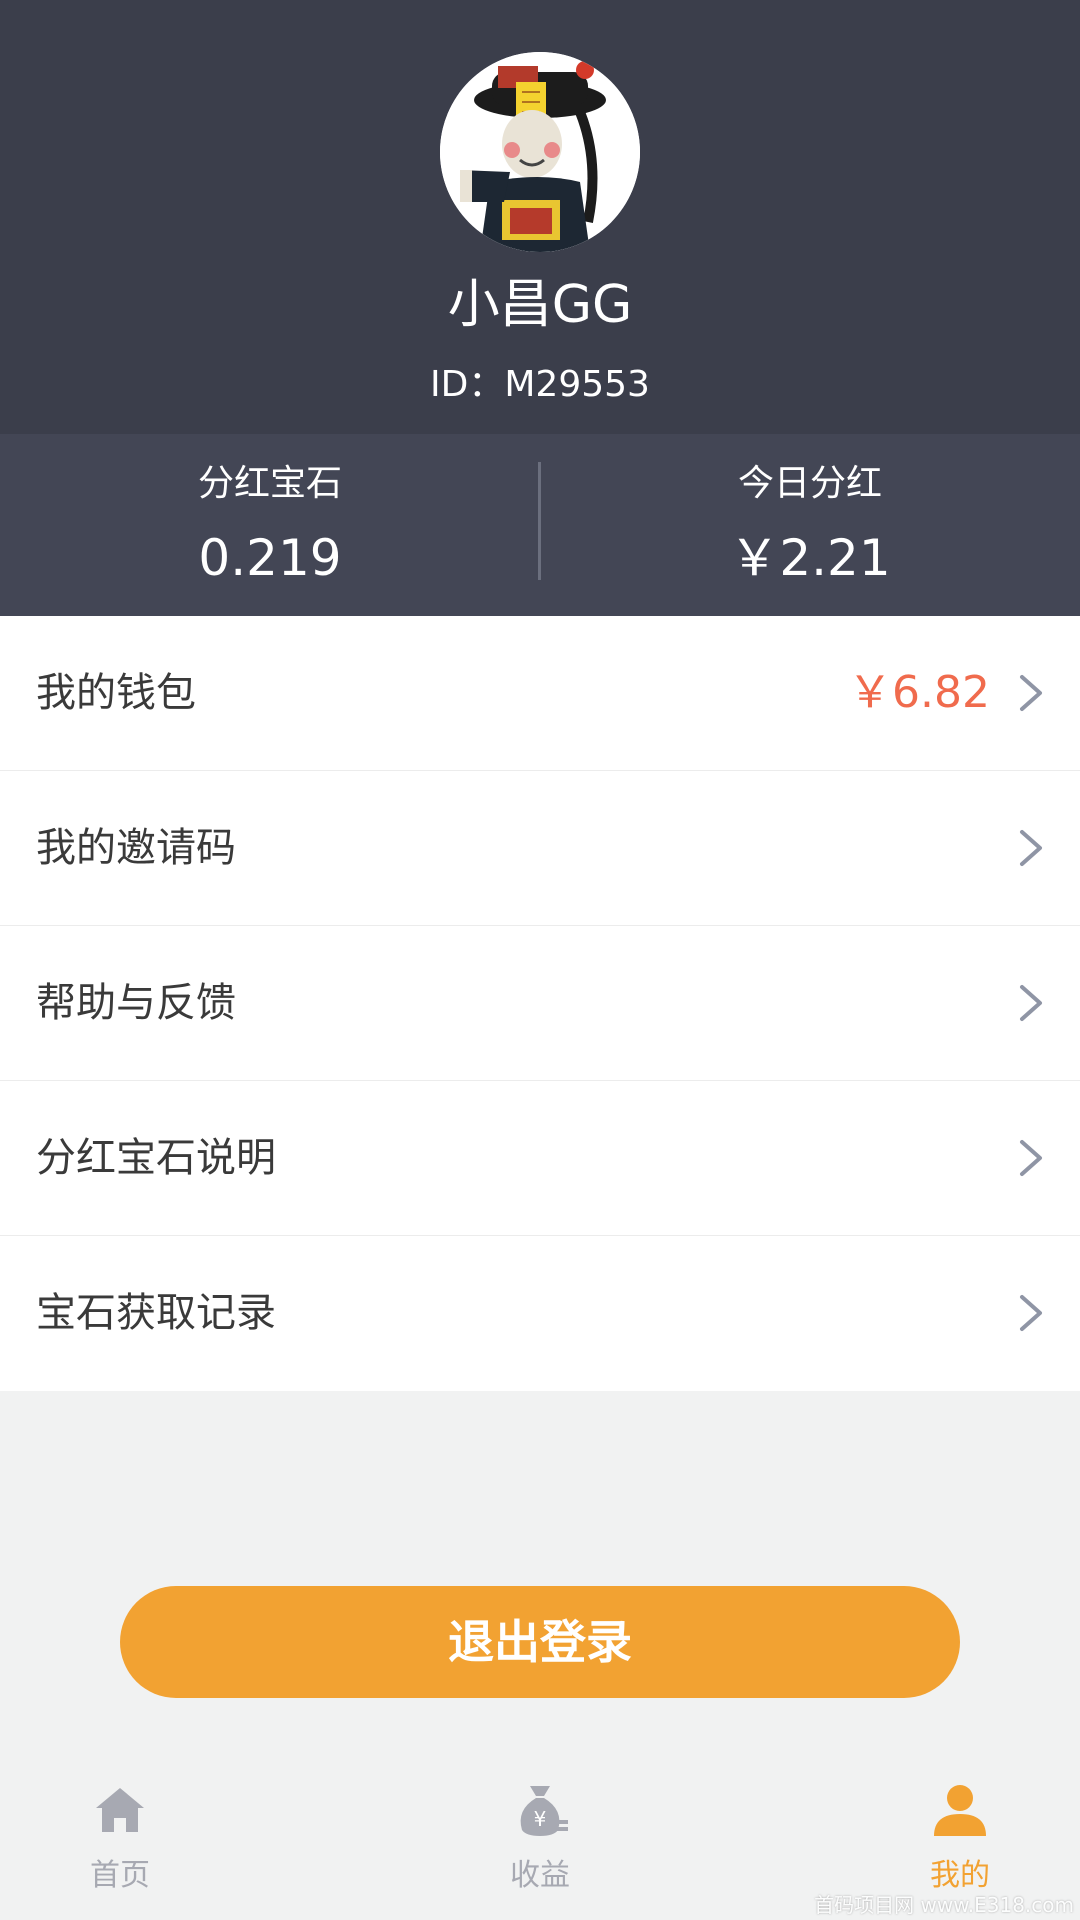 This screenshot has height=1920, width=1080. Describe the element at coordinates (156, 1313) in the screenshot. I see `menu-item-label: 宝石获取记录` at that location.